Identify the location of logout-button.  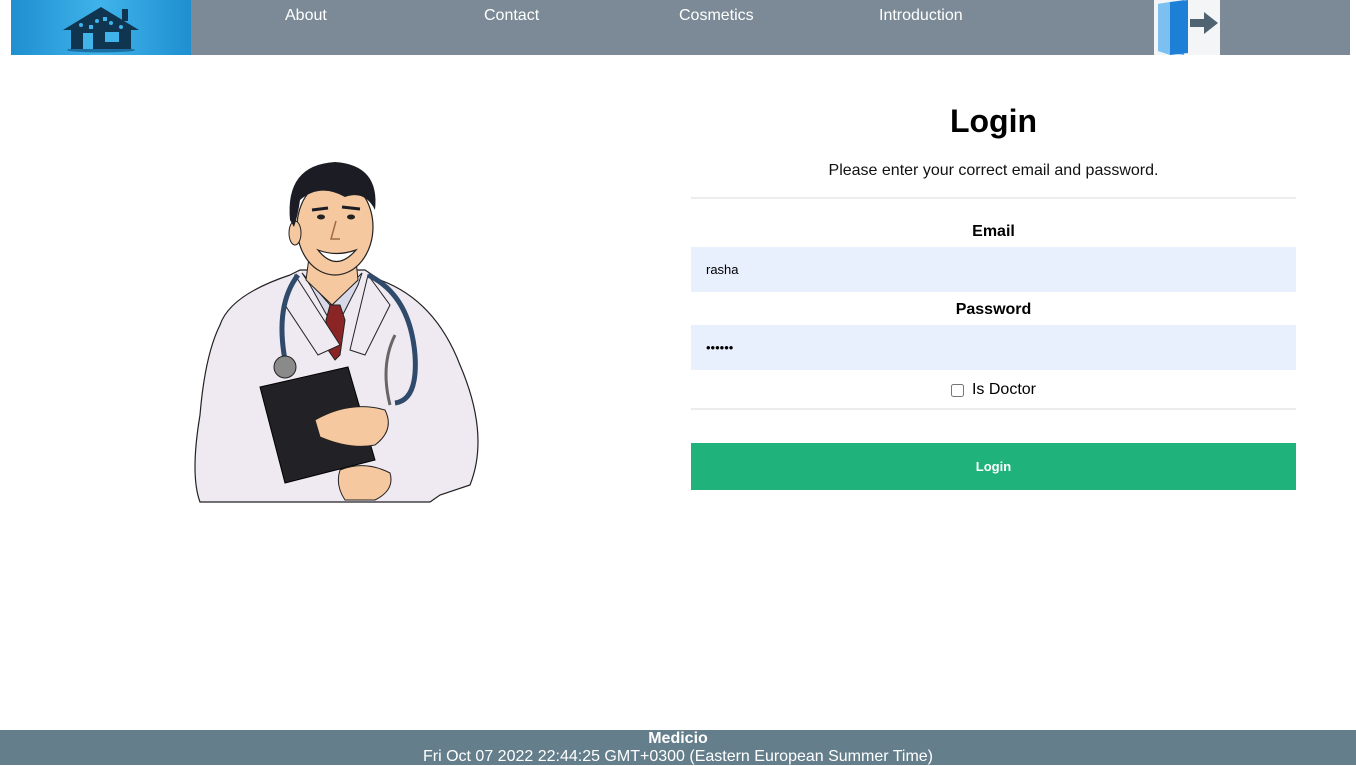
(1187, 27).